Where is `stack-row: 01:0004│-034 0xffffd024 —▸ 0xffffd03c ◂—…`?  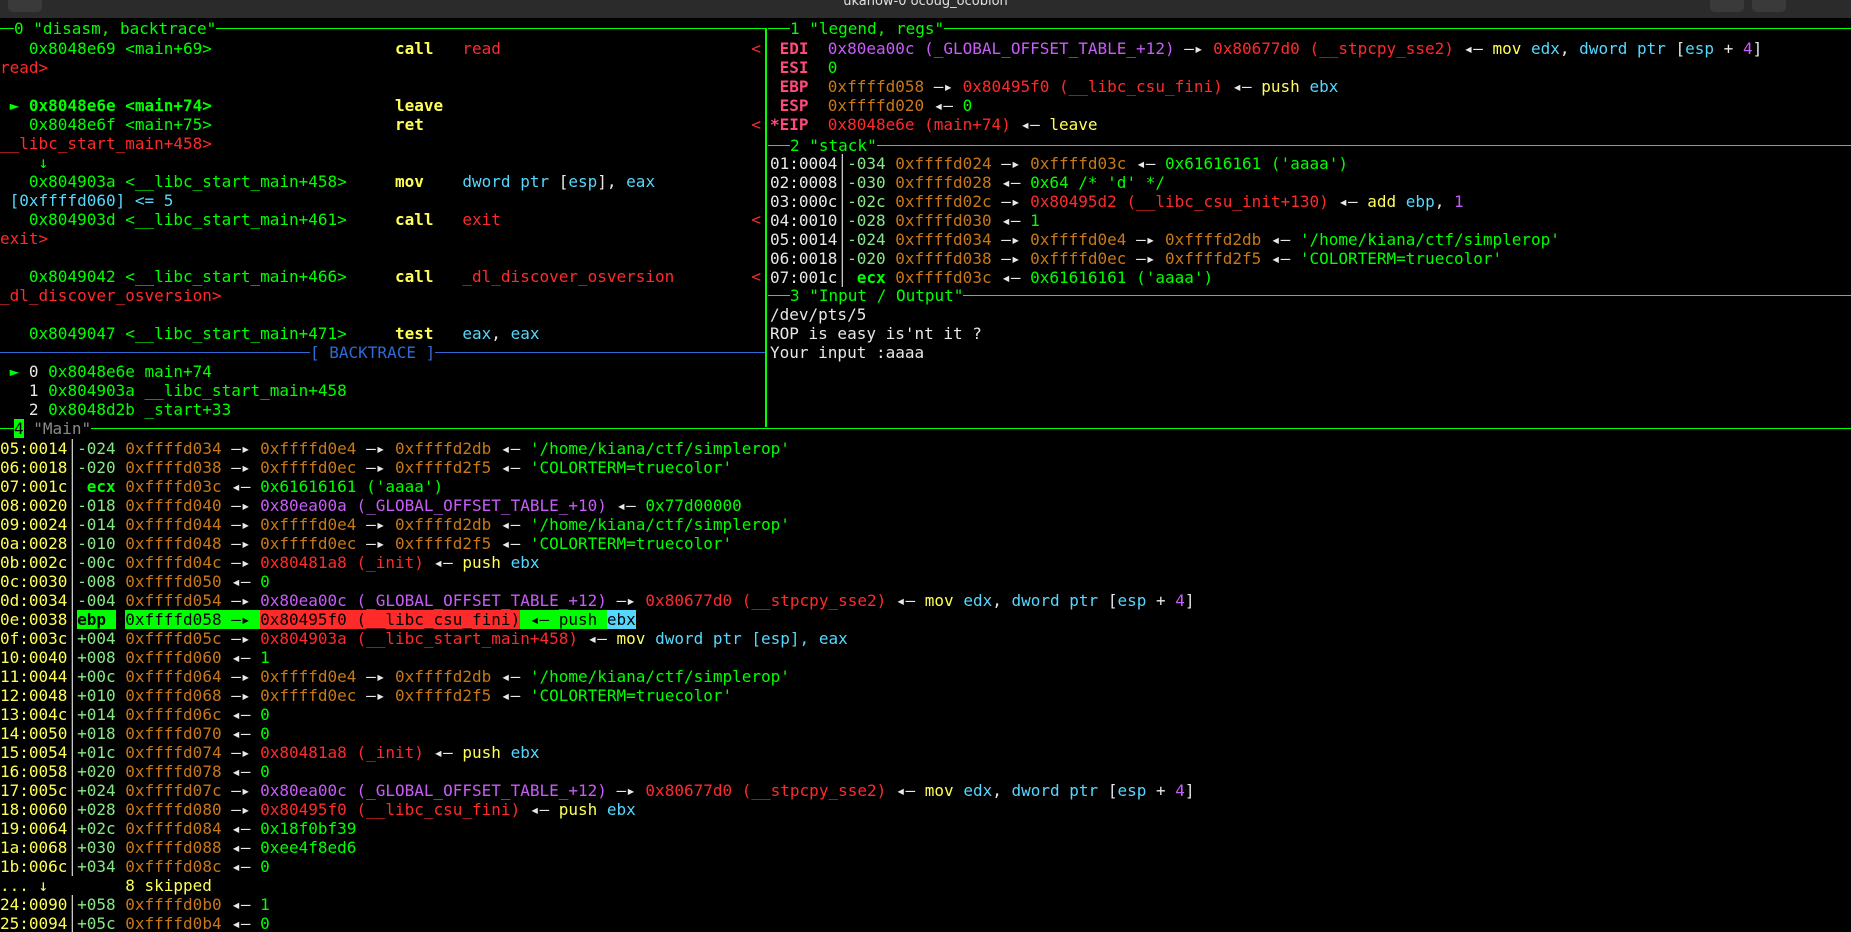 stack-row: 01:0004│-034 0xffffd024 —▸ 0xffffd03c ◂—… is located at coordinates (1310, 163).